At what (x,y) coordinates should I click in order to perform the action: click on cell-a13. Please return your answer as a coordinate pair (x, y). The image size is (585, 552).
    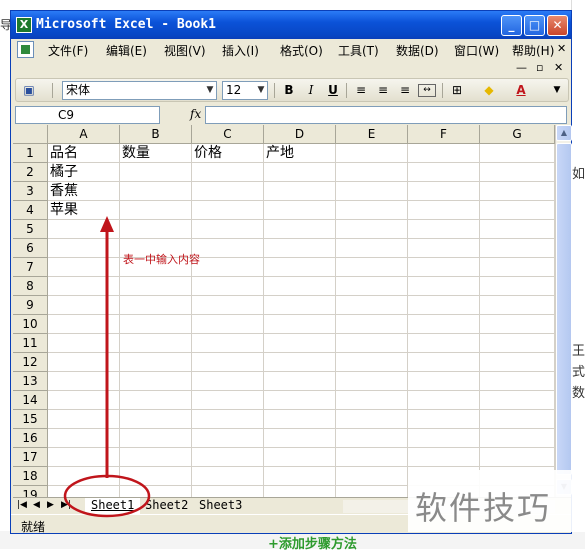
    Looking at the image, I should click on (84, 381).